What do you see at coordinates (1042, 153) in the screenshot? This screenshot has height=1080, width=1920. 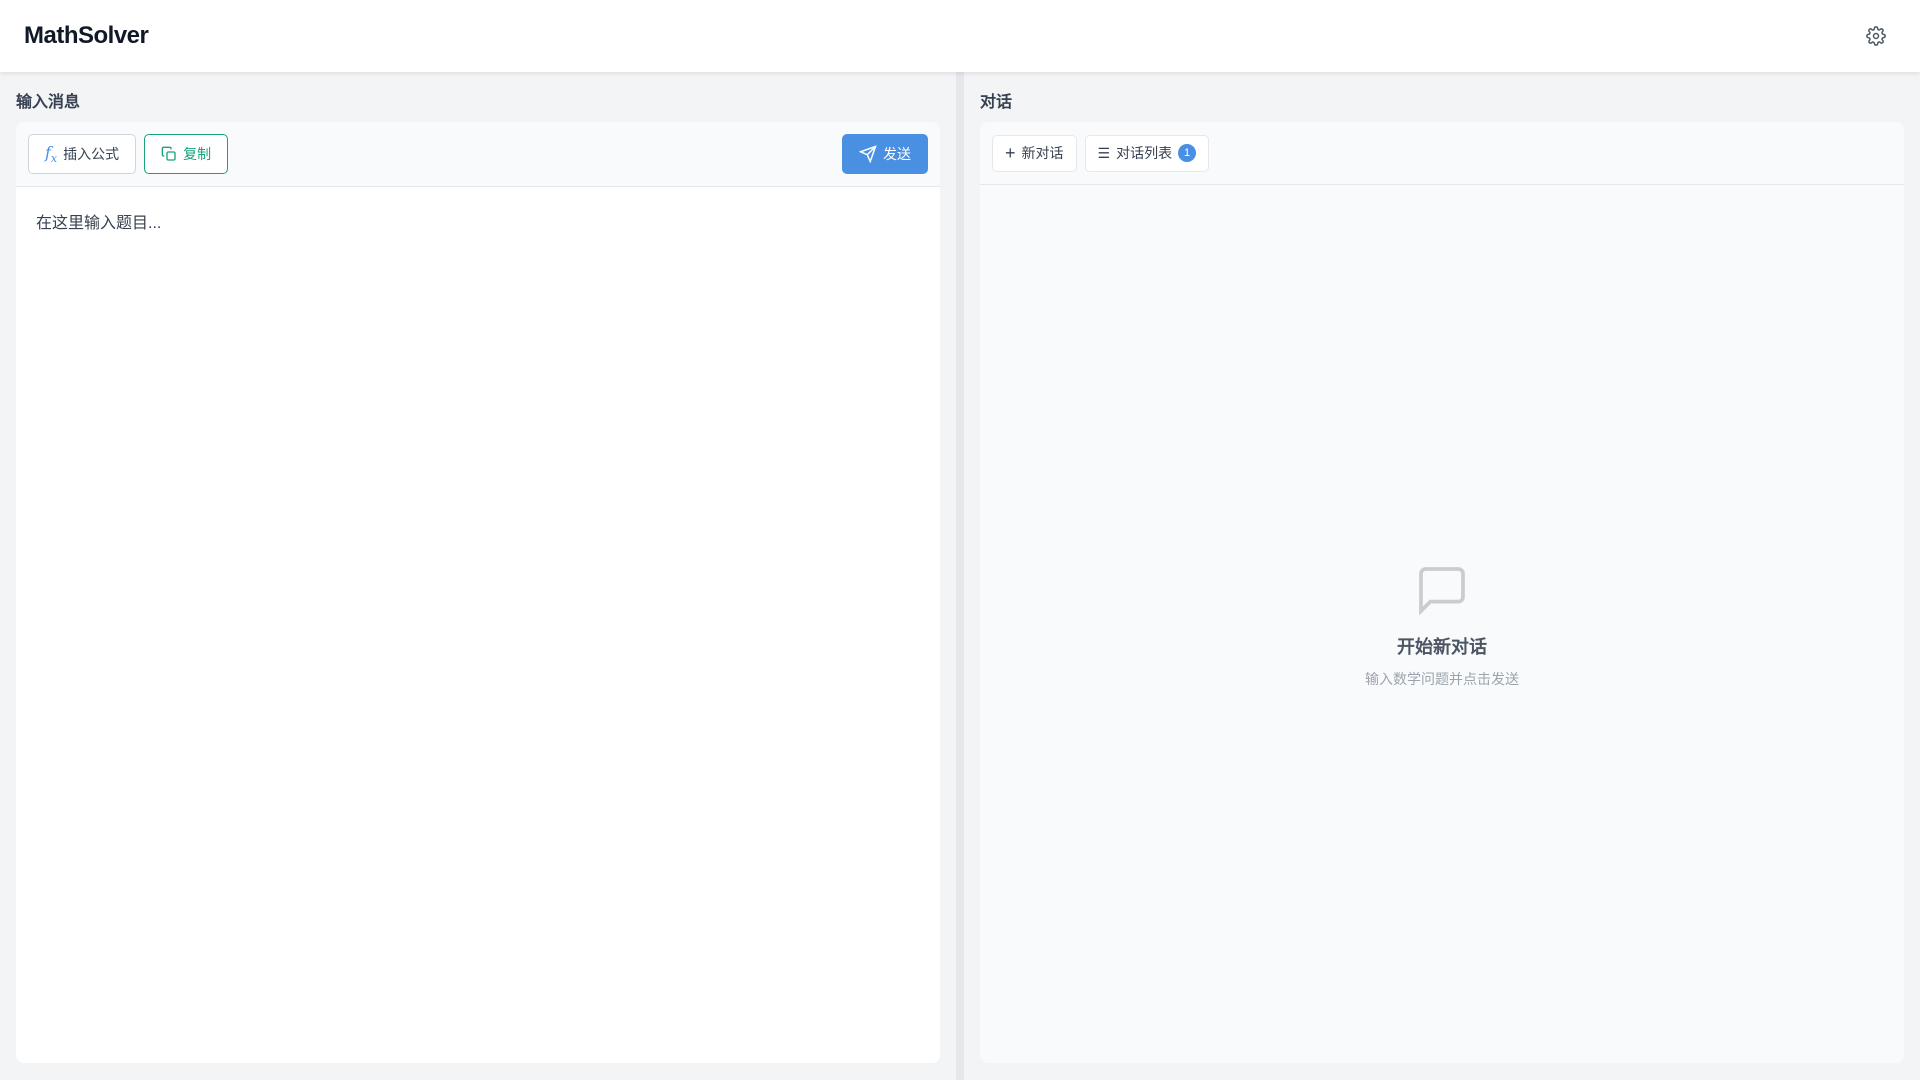 I see `new-chat-label: 新对话` at bounding box center [1042, 153].